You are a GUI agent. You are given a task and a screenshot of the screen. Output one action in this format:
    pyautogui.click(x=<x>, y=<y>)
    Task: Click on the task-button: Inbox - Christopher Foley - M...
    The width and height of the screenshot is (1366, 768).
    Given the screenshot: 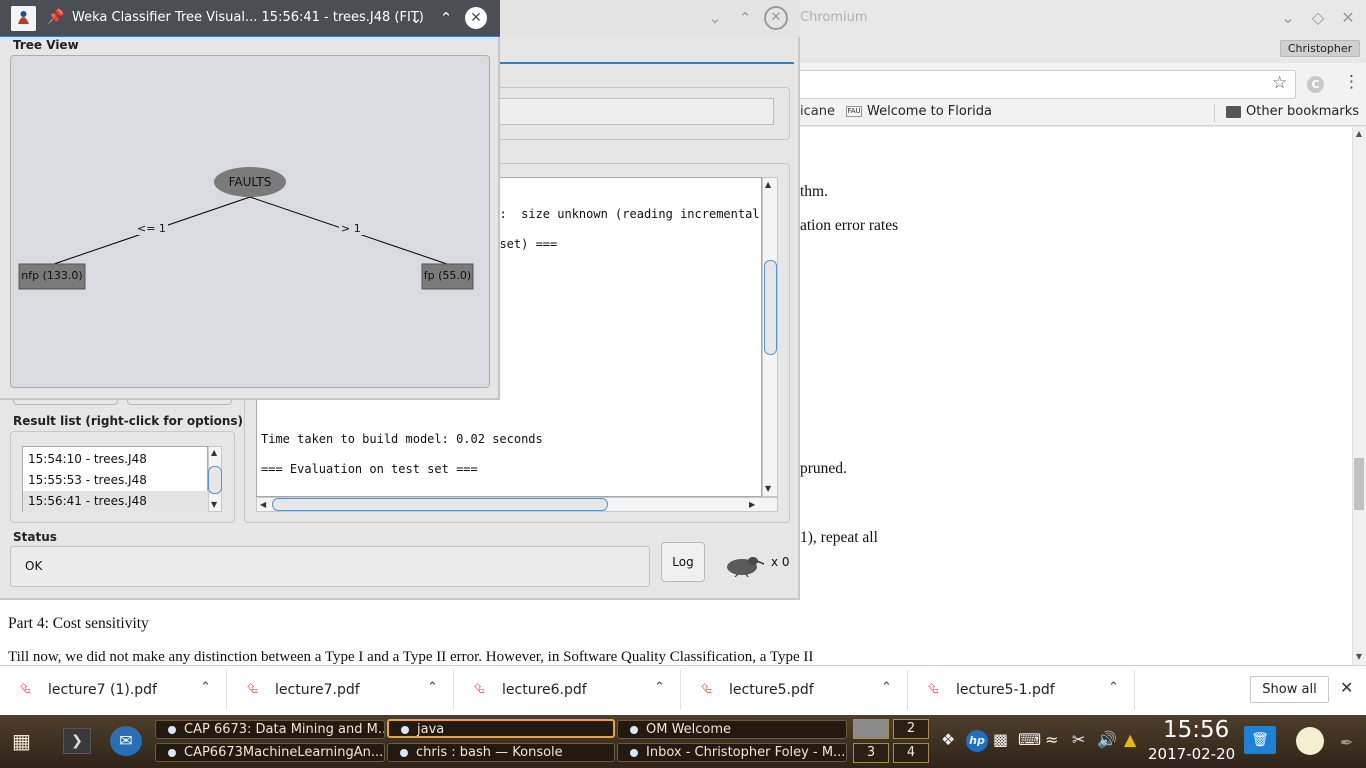 What is the action you would take?
    pyautogui.click(x=732, y=752)
    